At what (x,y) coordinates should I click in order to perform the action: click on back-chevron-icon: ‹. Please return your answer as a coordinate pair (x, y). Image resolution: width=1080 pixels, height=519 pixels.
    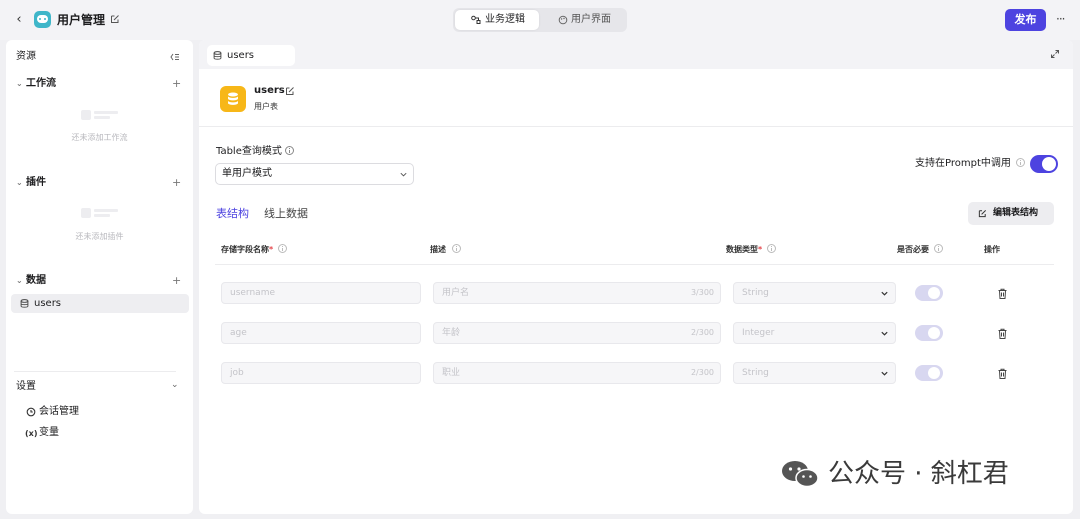
    Looking at the image, I should click on (19, 20).